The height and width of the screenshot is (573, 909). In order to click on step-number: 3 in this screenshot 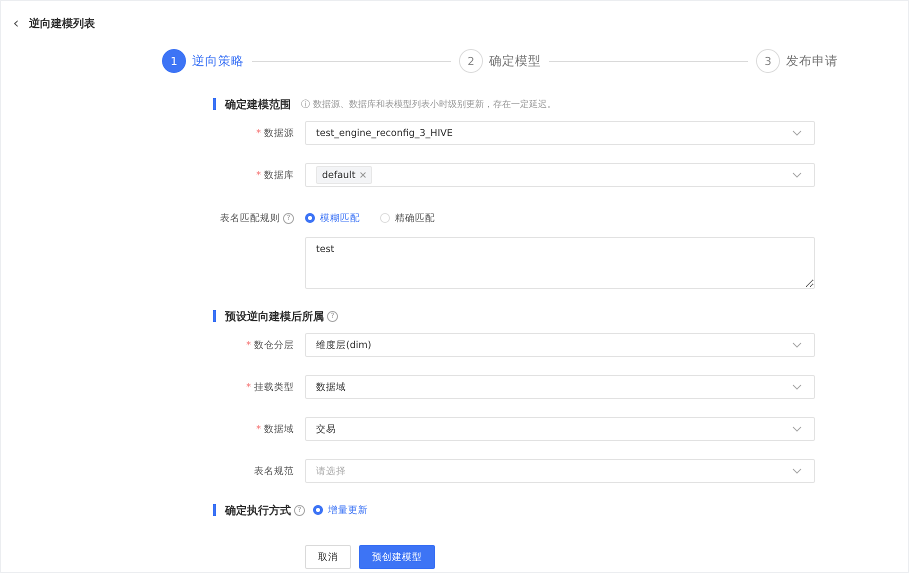, I will do `click(768, 61)`.